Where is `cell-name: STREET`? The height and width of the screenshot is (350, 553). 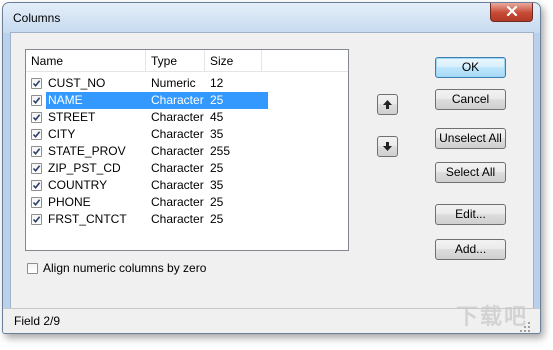 cell-name: STREET is located at coordinates (72, 117).